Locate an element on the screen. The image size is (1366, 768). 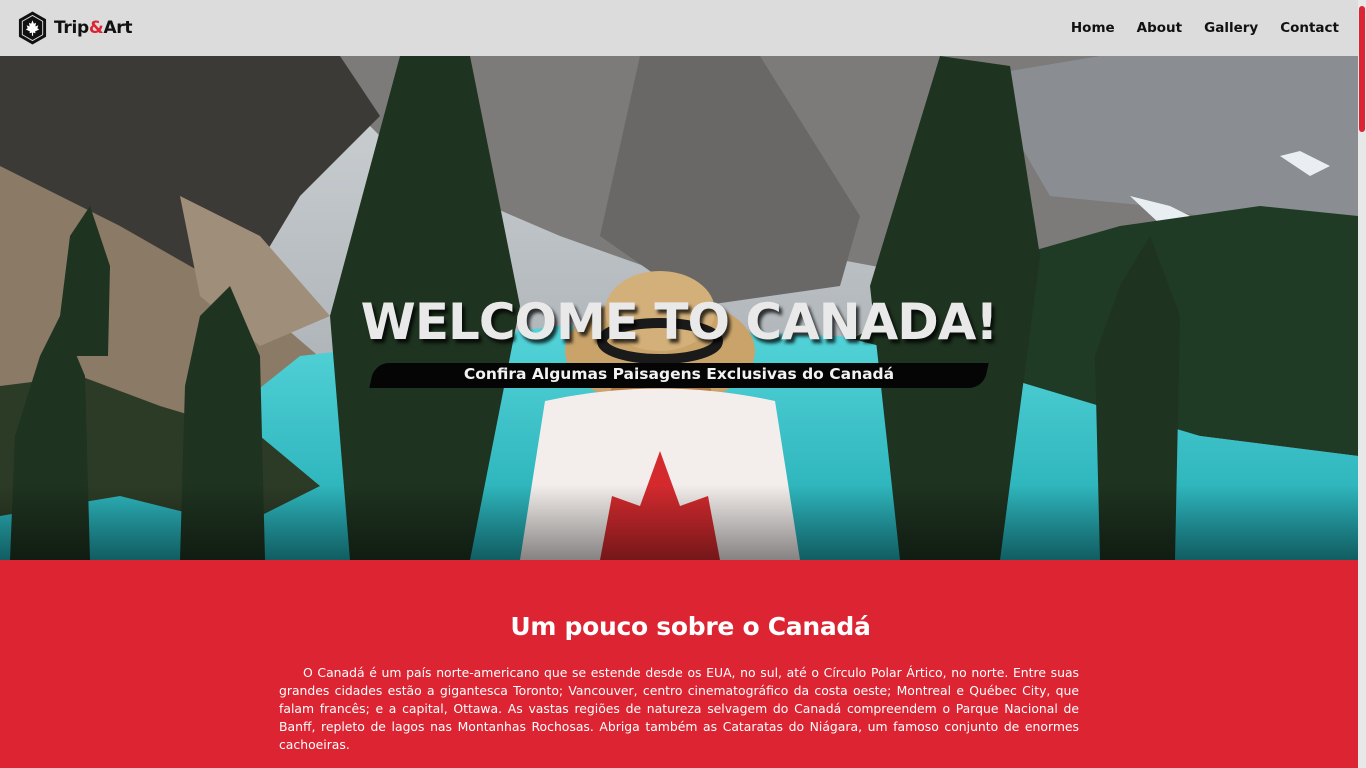
nav-links: Home About Gallery Contact is located at coordinates (1205, 28).